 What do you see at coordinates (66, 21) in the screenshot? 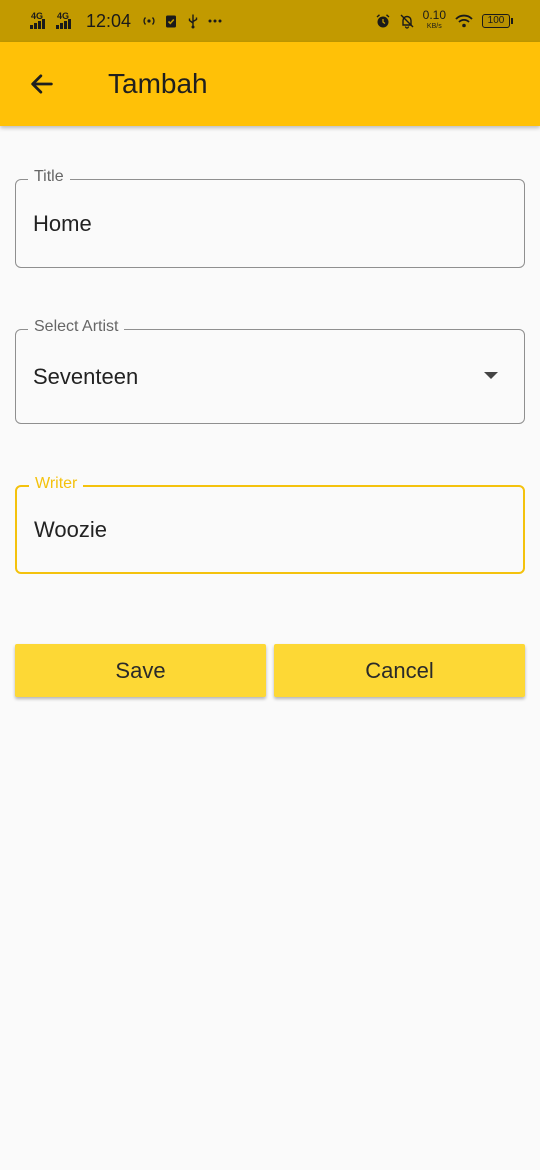
I see `cellular-signal-icon-2: 4G` at bounding box center [66, 21].